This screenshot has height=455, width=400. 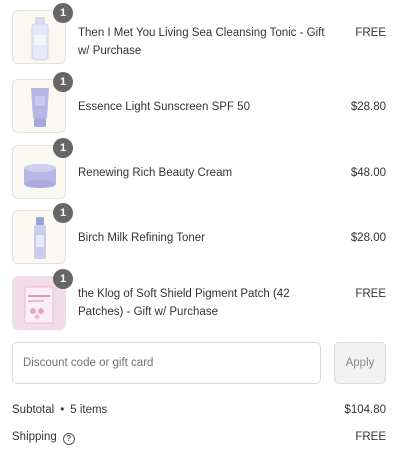 What do you see at coordinates (164, 107) in the screenshot?
I see `item-name: Essence Light Sunscreen SPF 50` at bounding box center [164, 107].